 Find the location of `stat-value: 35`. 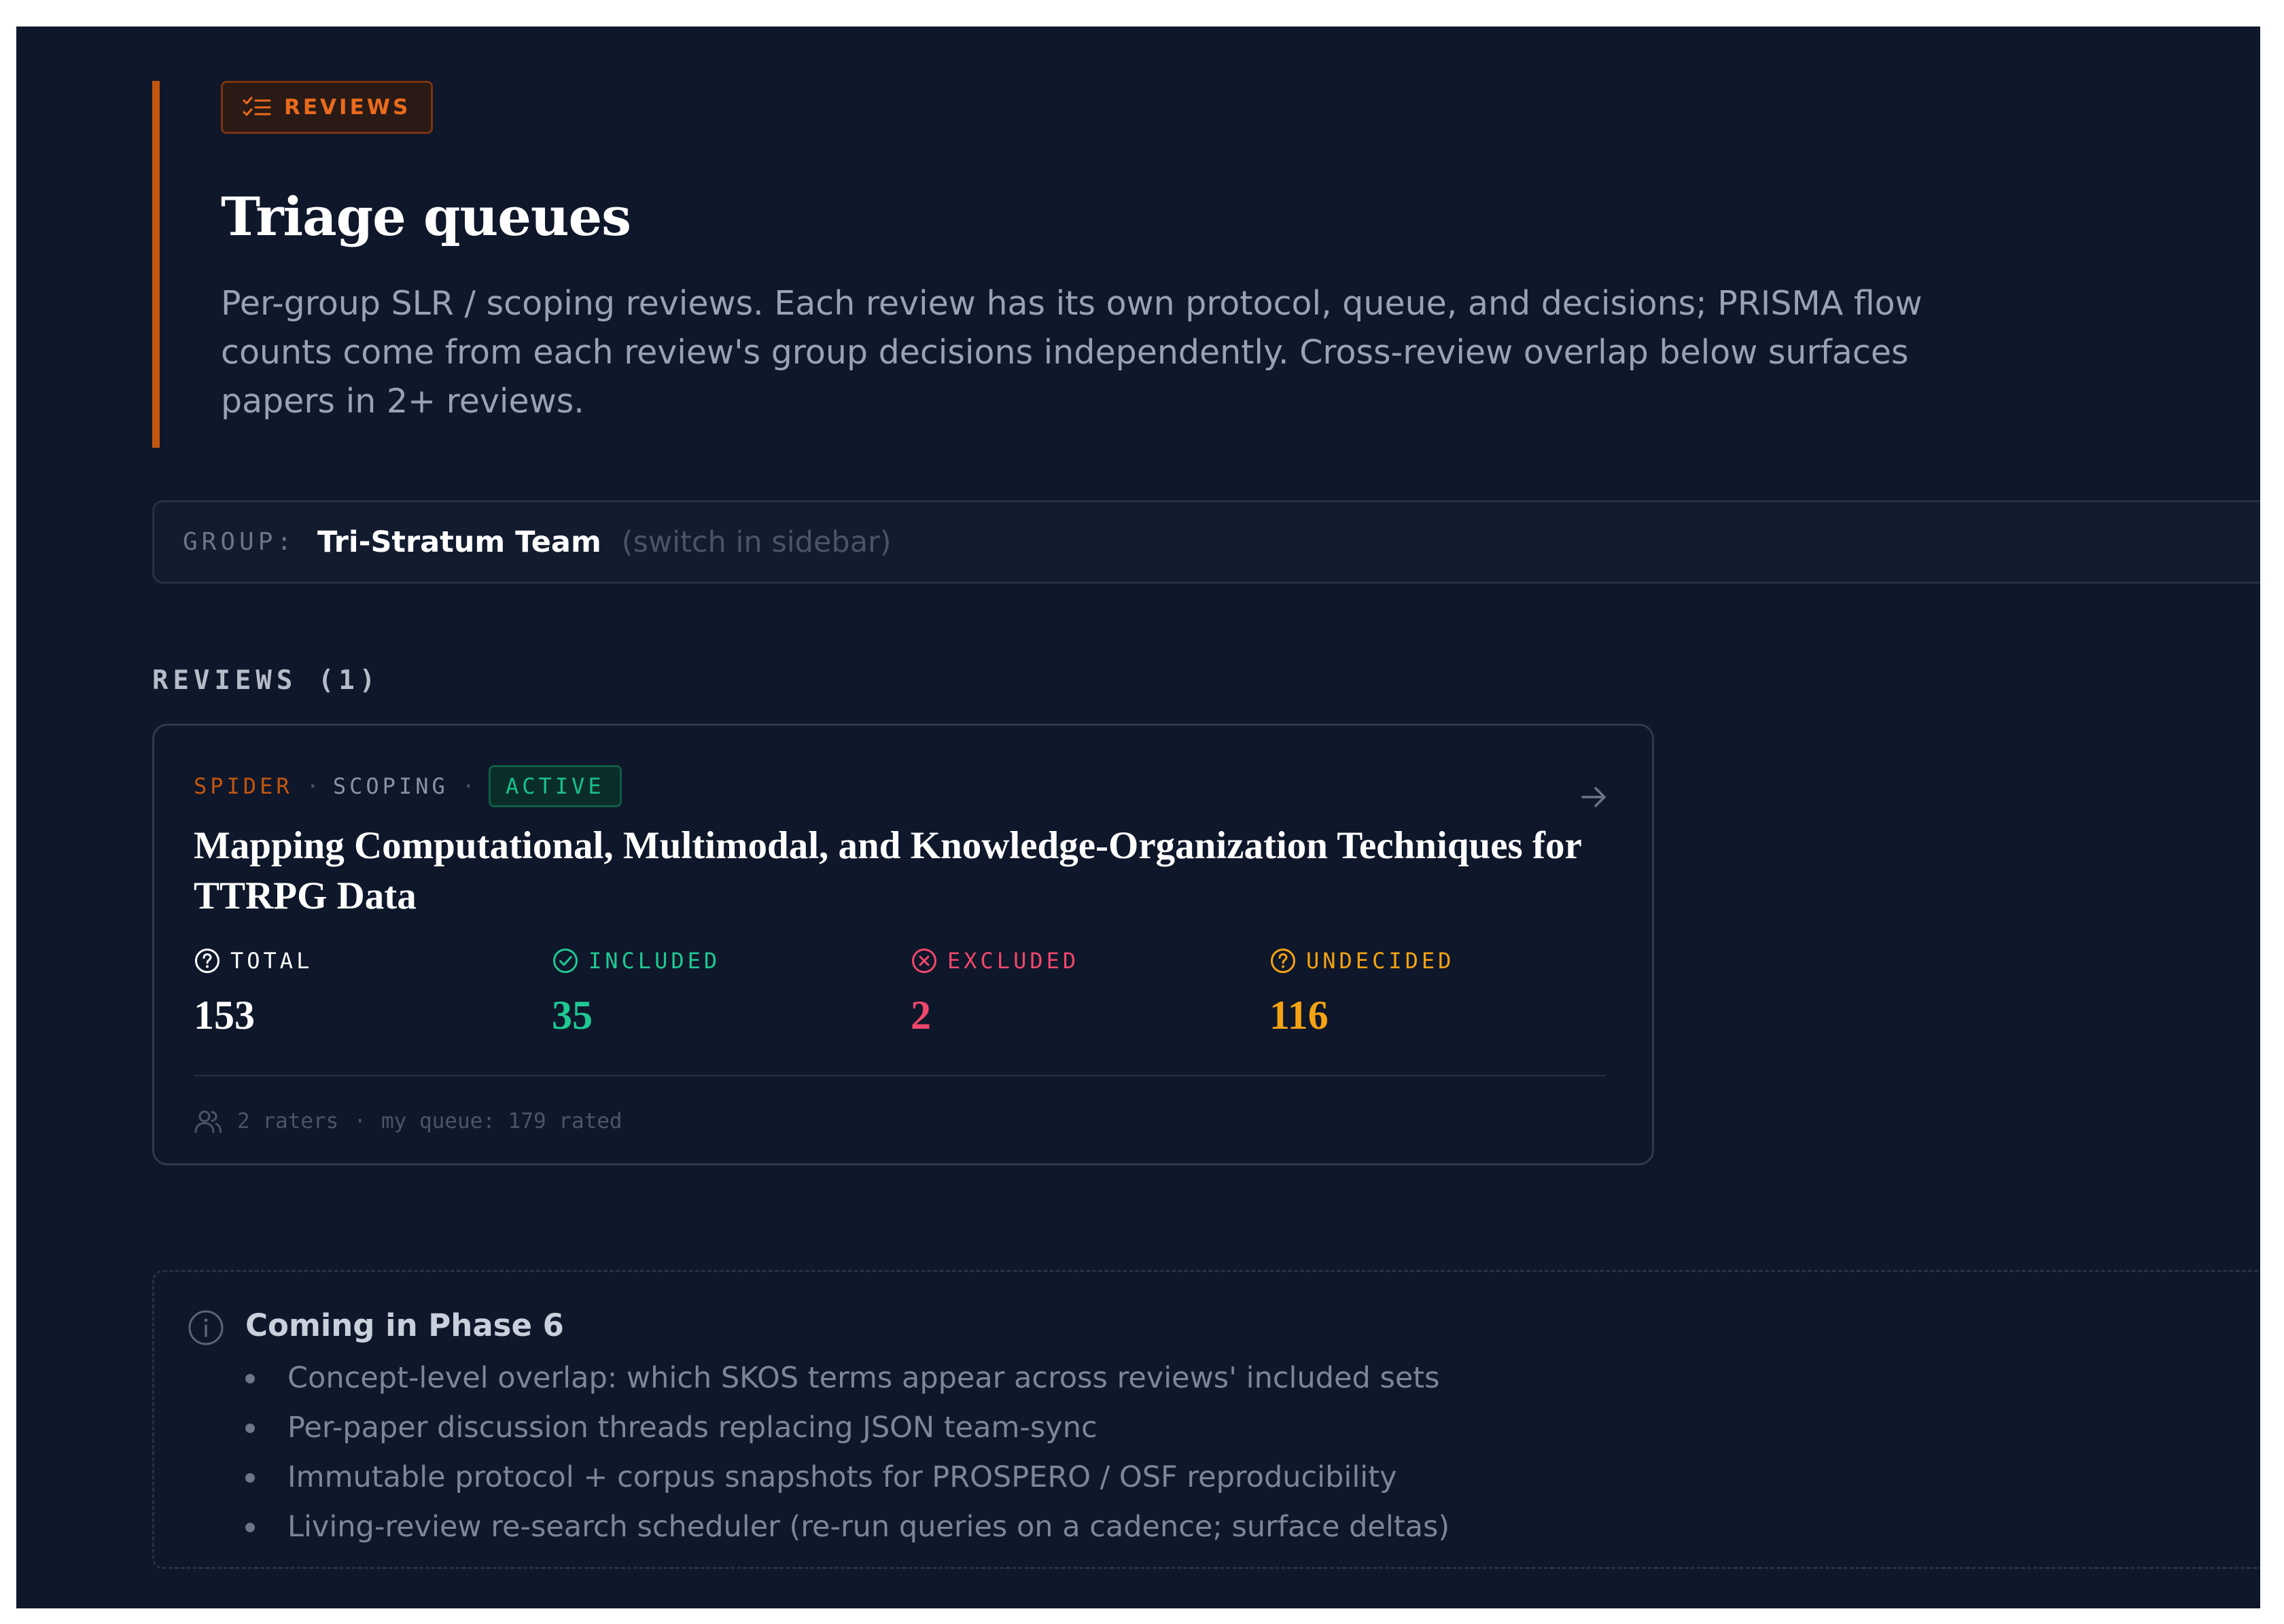

stat-value: 35 is located at coordinates (573, 1015).